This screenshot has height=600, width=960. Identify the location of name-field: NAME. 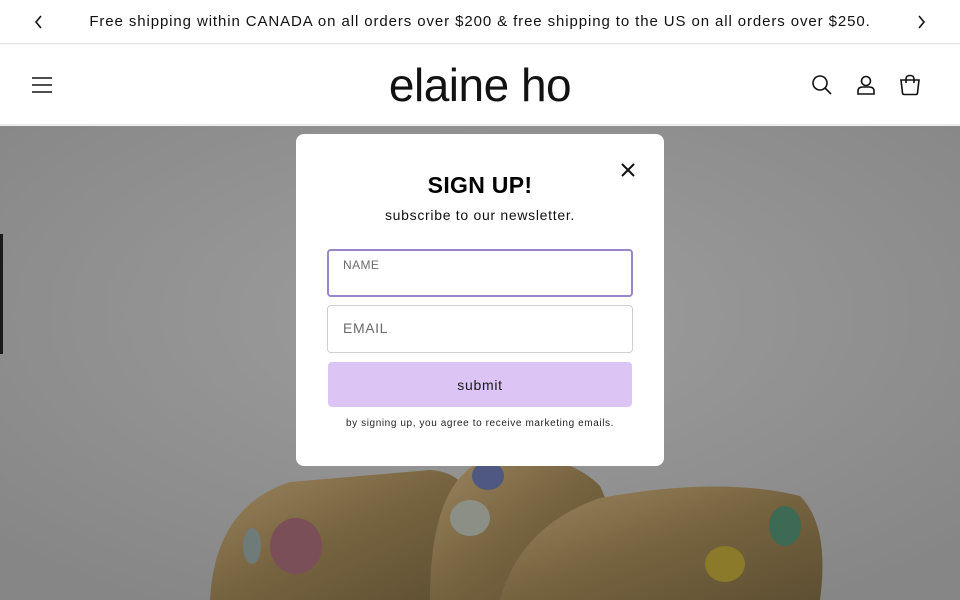
(480, 273).